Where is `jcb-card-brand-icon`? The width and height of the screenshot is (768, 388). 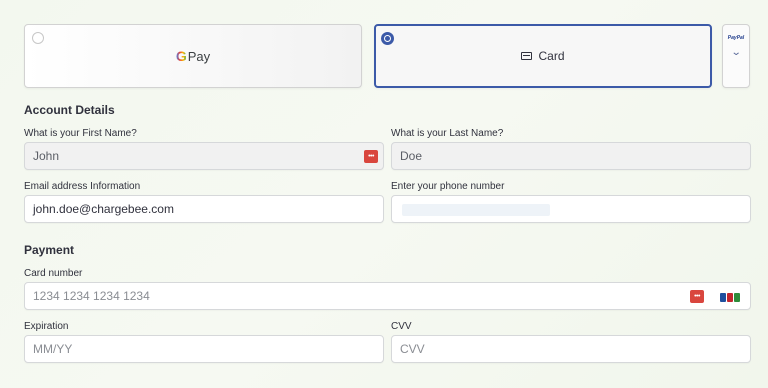
jcb-card-brand-icon is located at coordinates (730, 297).